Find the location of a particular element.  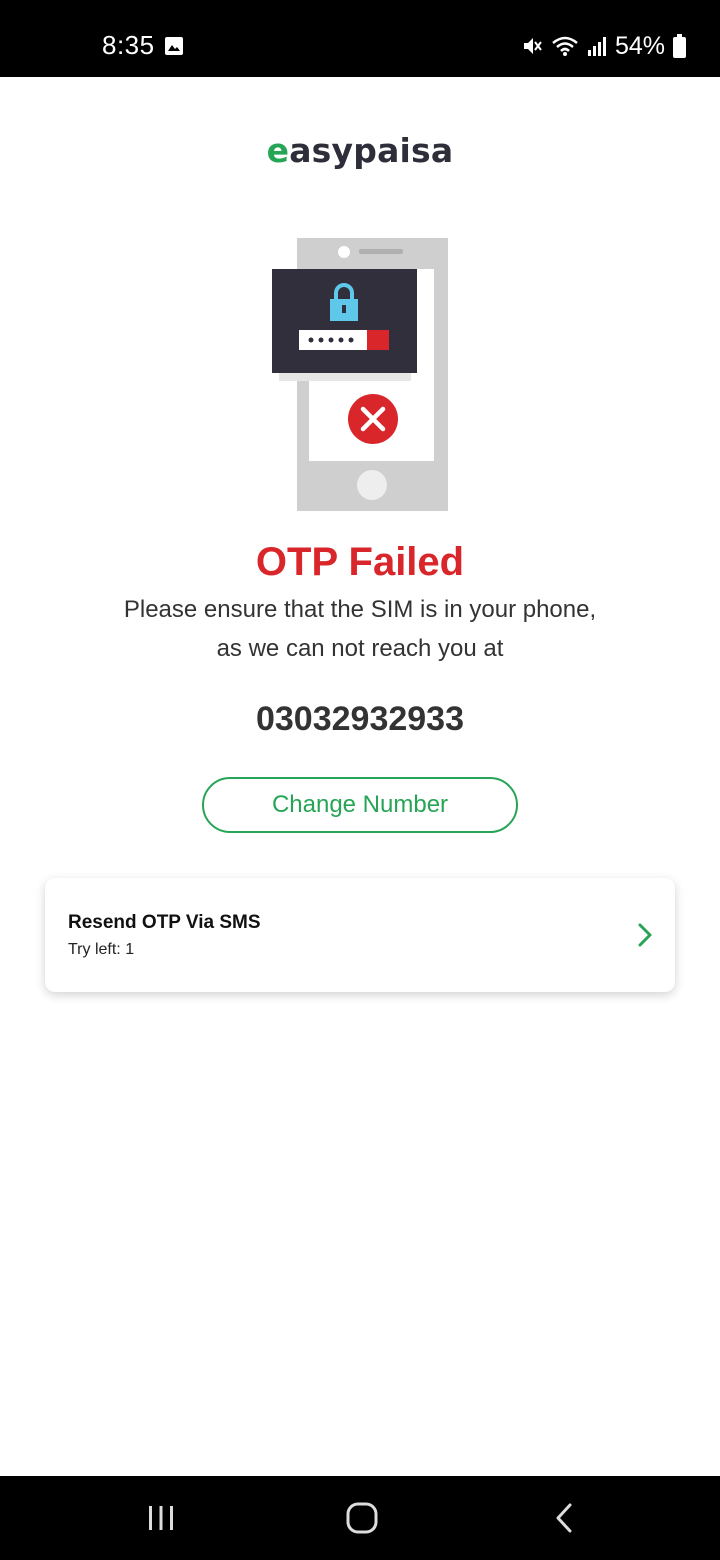

recent-apps-icon is located at coordinates (161, 1518).